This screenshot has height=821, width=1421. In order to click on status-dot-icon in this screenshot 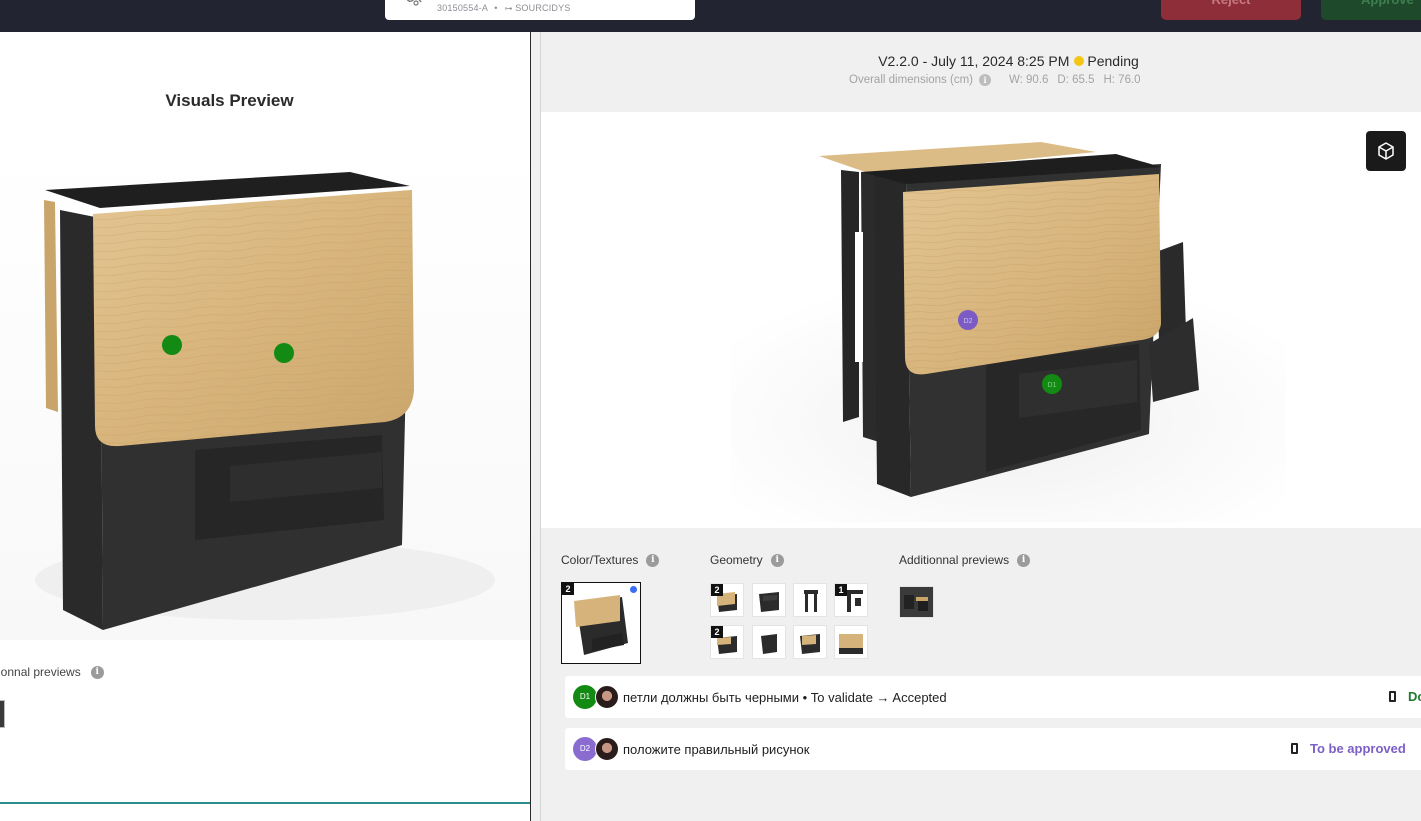, I will do `click(1079, 61)`.